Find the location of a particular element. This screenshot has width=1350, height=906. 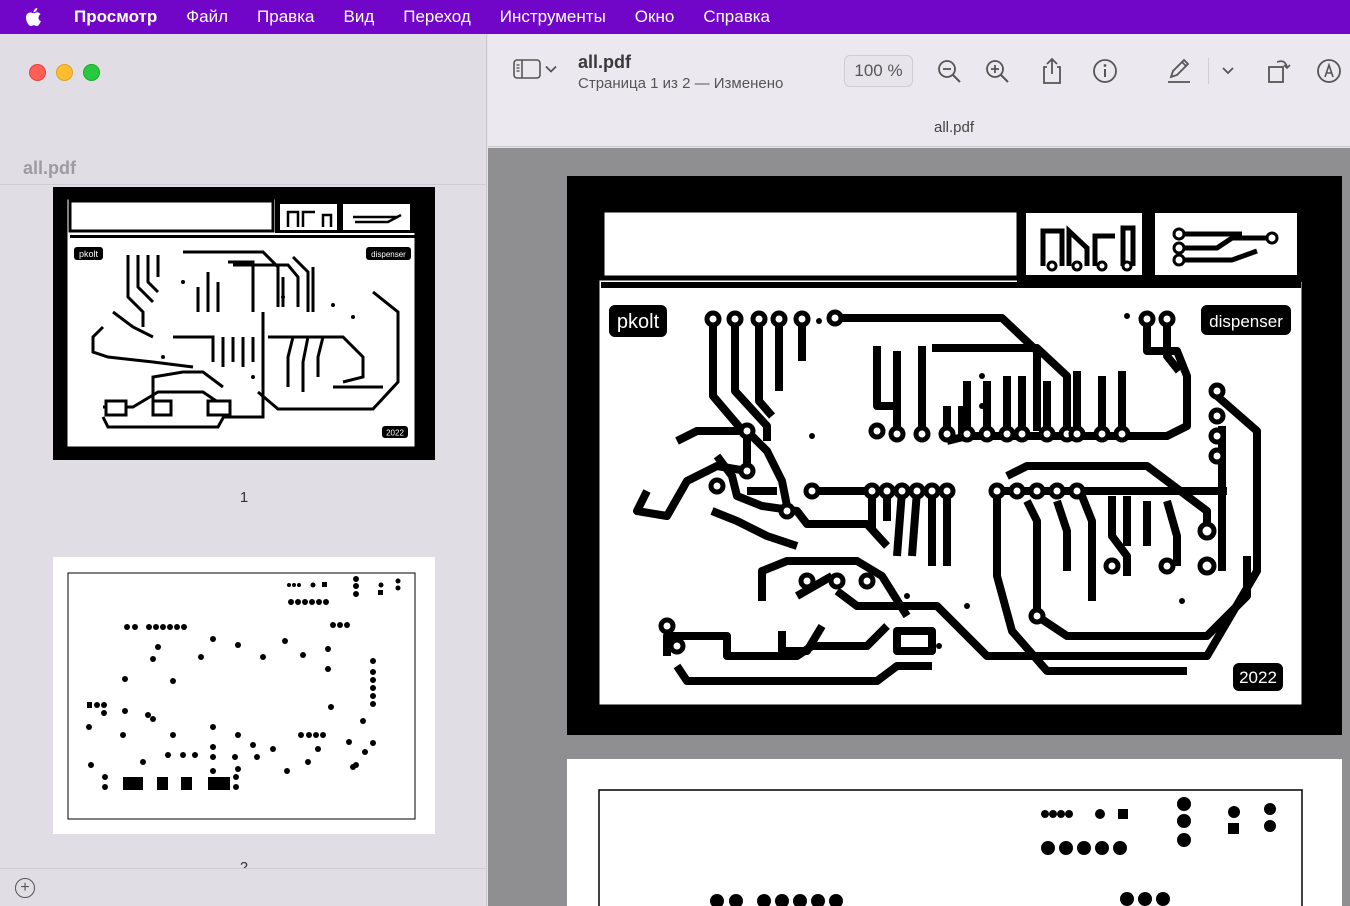

markup-pen-icon is located at coordinates (1179, 71).